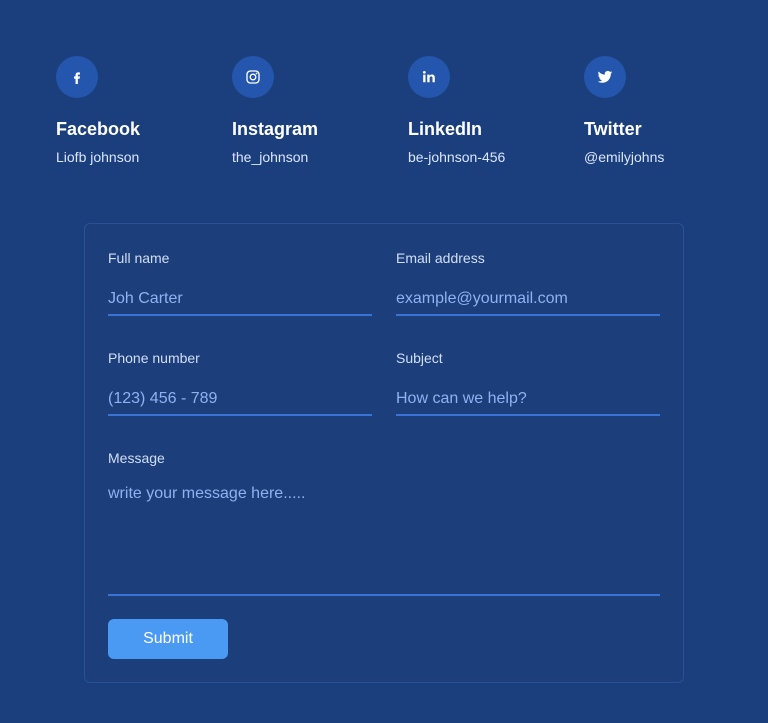 Image resolution: width=768 pixels, height=723 pixels. I want to click on full-name-label: Full name, so click(139, 258).